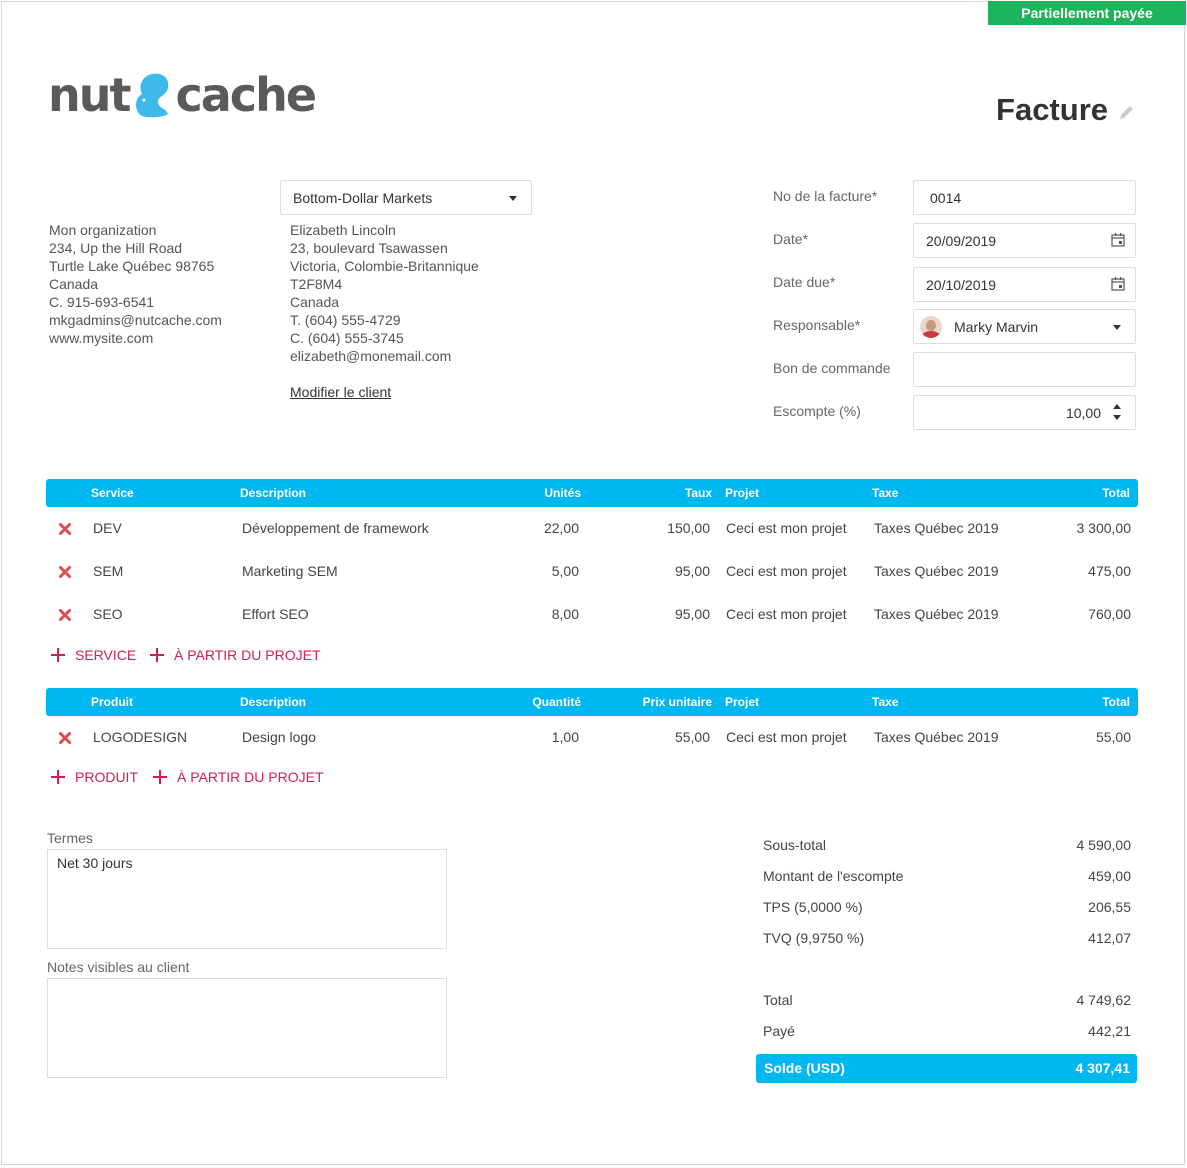  Describe the element at coordinates (74, 284) in the screenshot. I see `org-line: Canada` at that location.